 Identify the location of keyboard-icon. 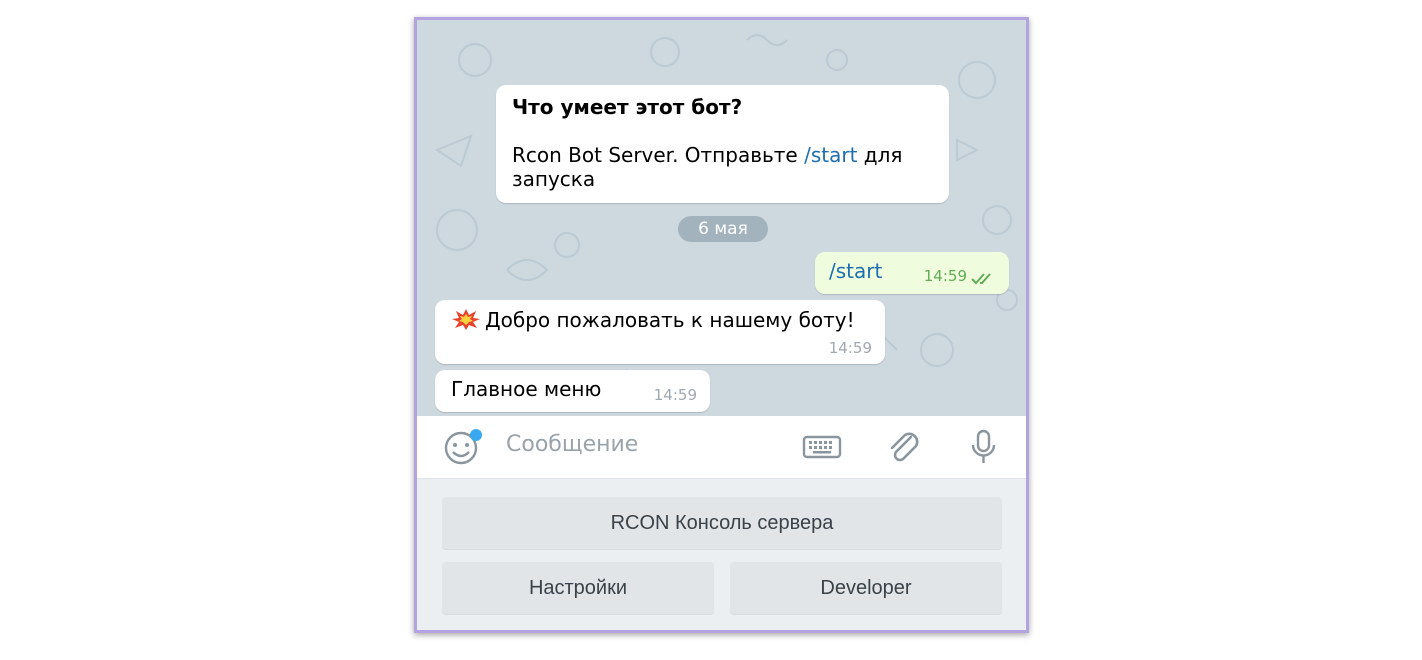
(822, 447).